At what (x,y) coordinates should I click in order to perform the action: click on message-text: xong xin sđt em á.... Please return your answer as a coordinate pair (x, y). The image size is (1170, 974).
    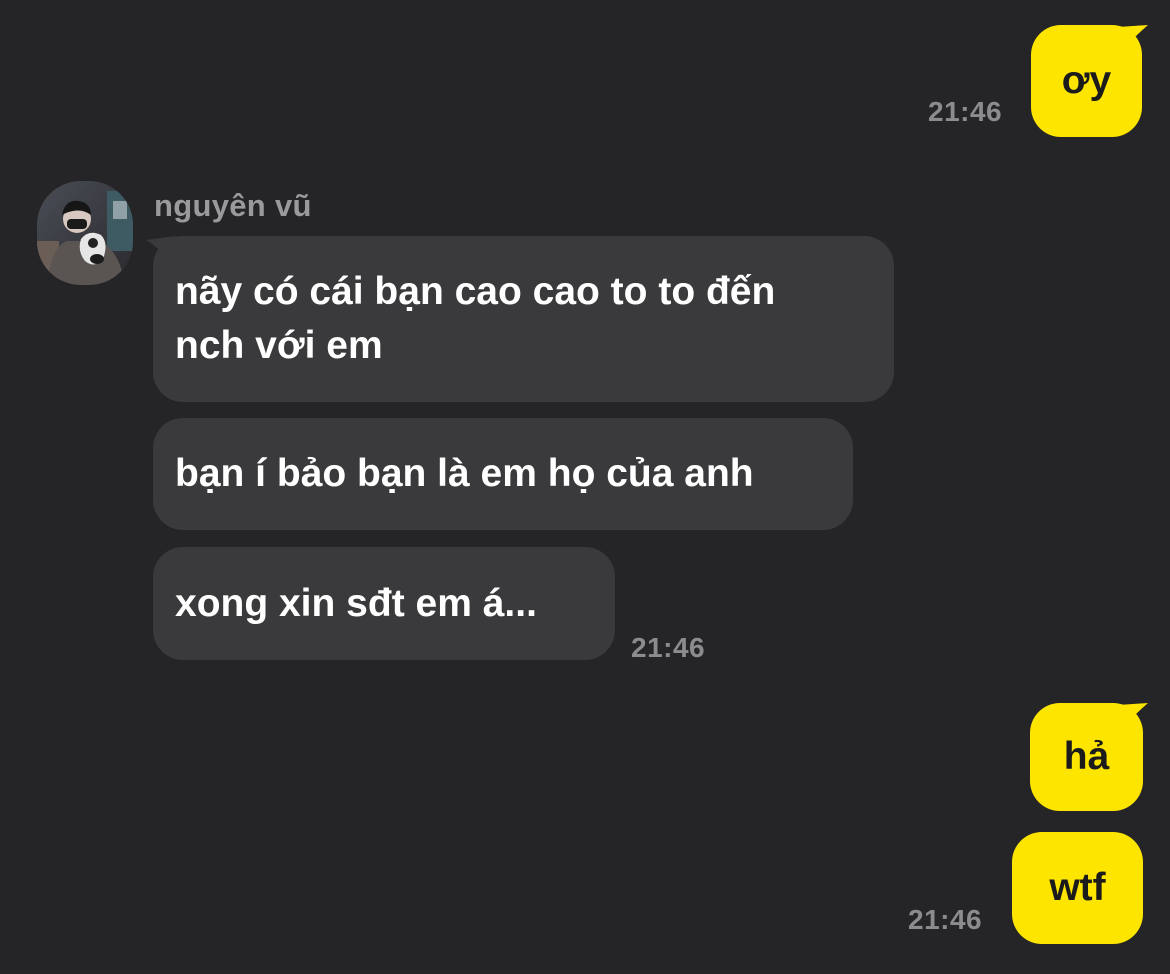
    Looking at the image, I should click on (356, 603).